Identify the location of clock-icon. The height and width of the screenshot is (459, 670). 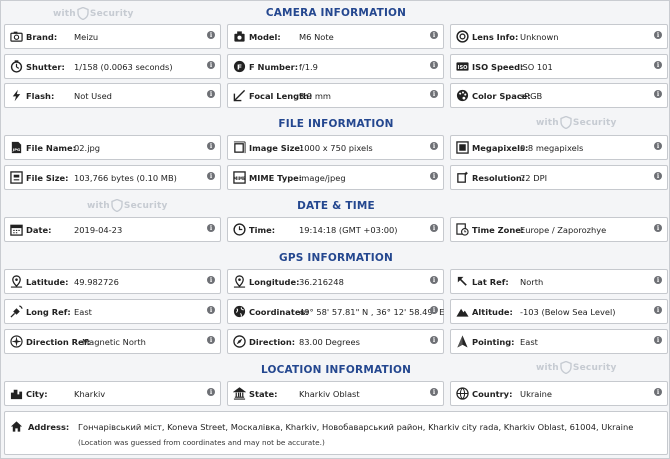
(239, 230).